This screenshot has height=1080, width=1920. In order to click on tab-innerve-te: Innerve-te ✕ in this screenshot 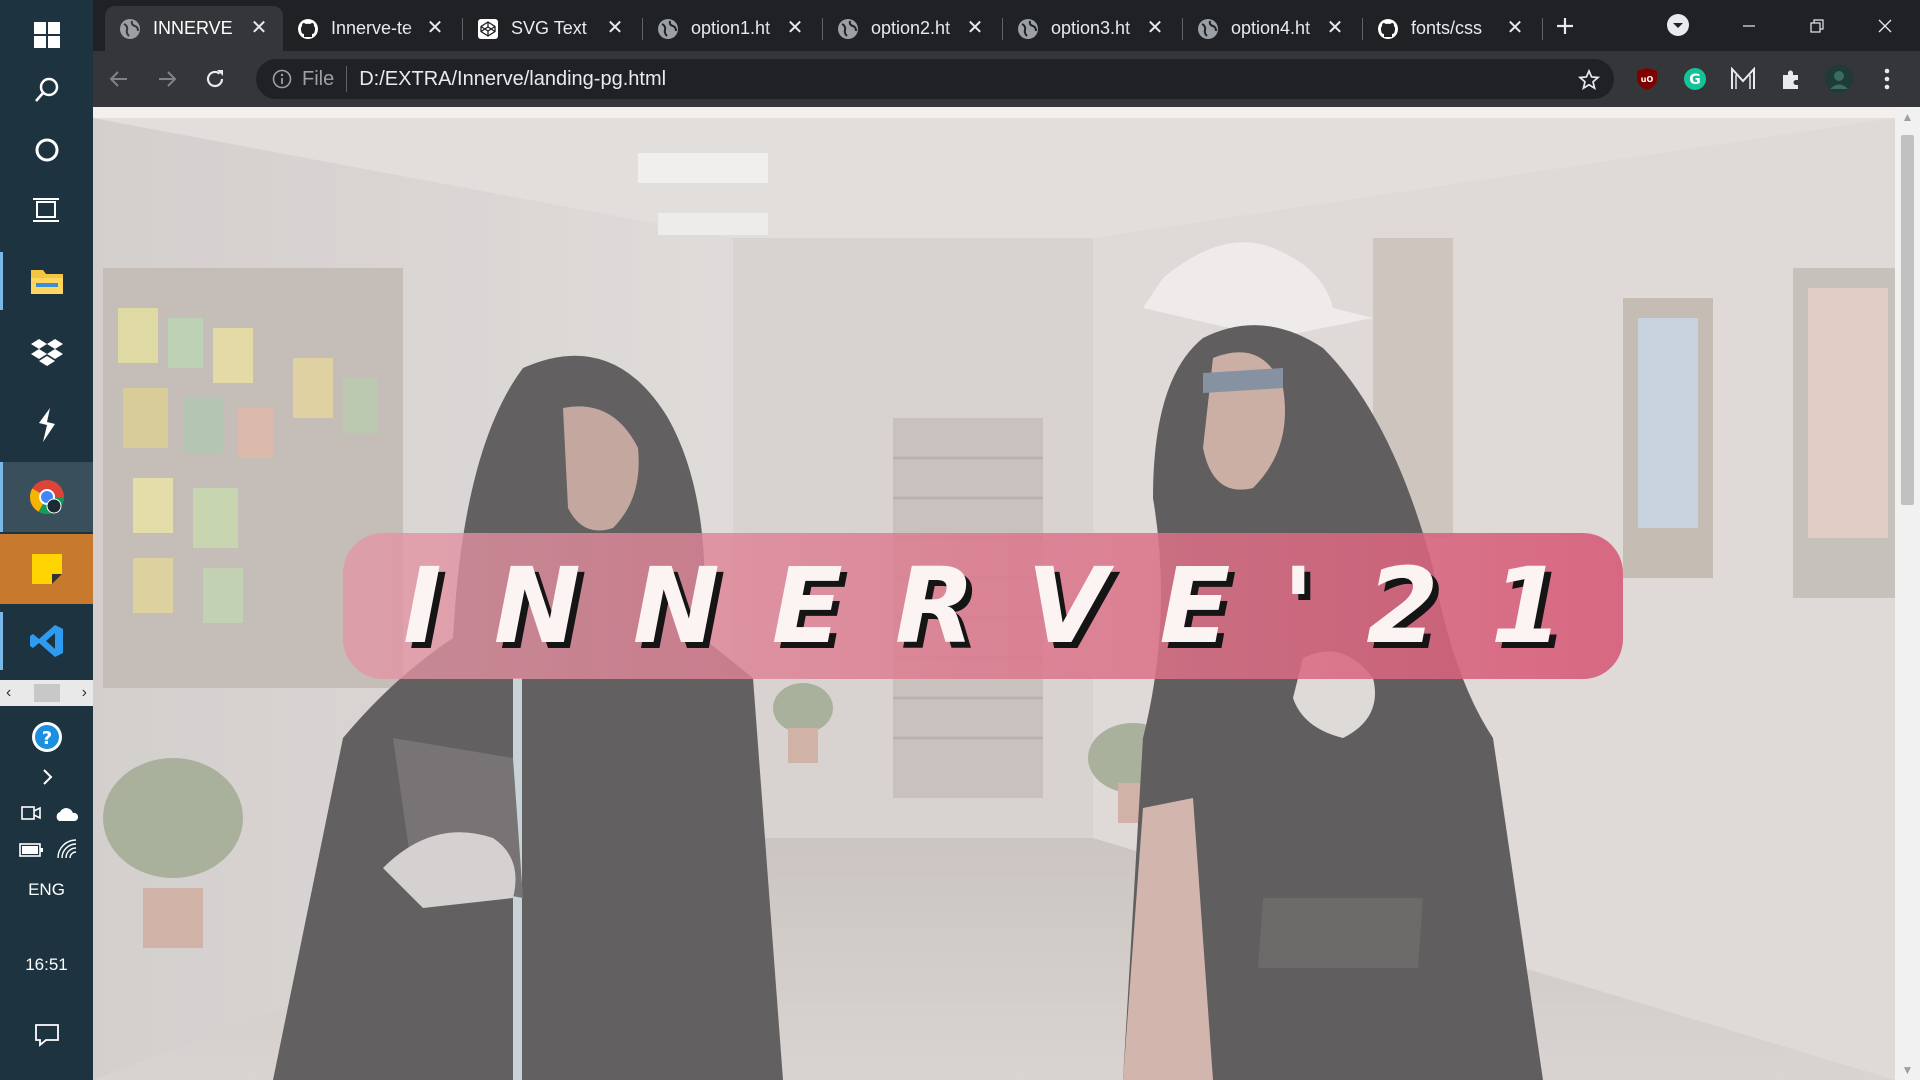, I will do `click(371, 28)`.